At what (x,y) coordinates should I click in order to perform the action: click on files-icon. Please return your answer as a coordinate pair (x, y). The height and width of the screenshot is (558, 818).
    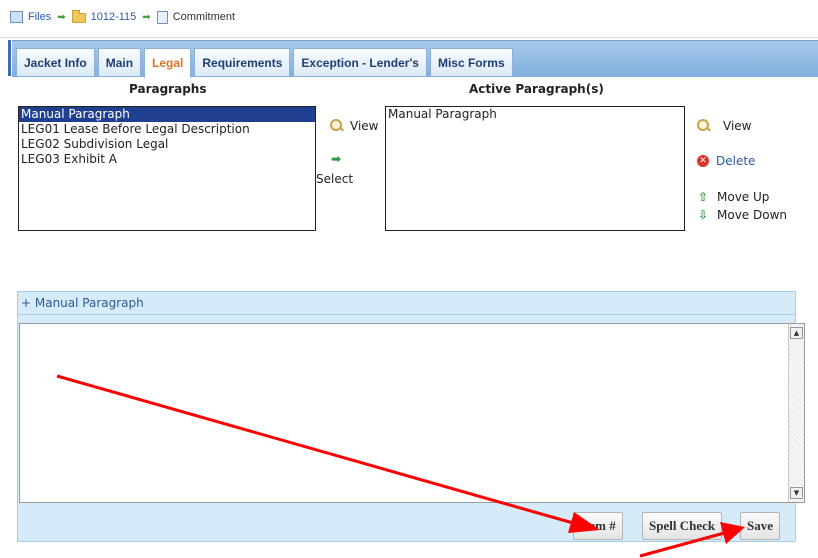
    Looking at the image, I should click on (16, 17).